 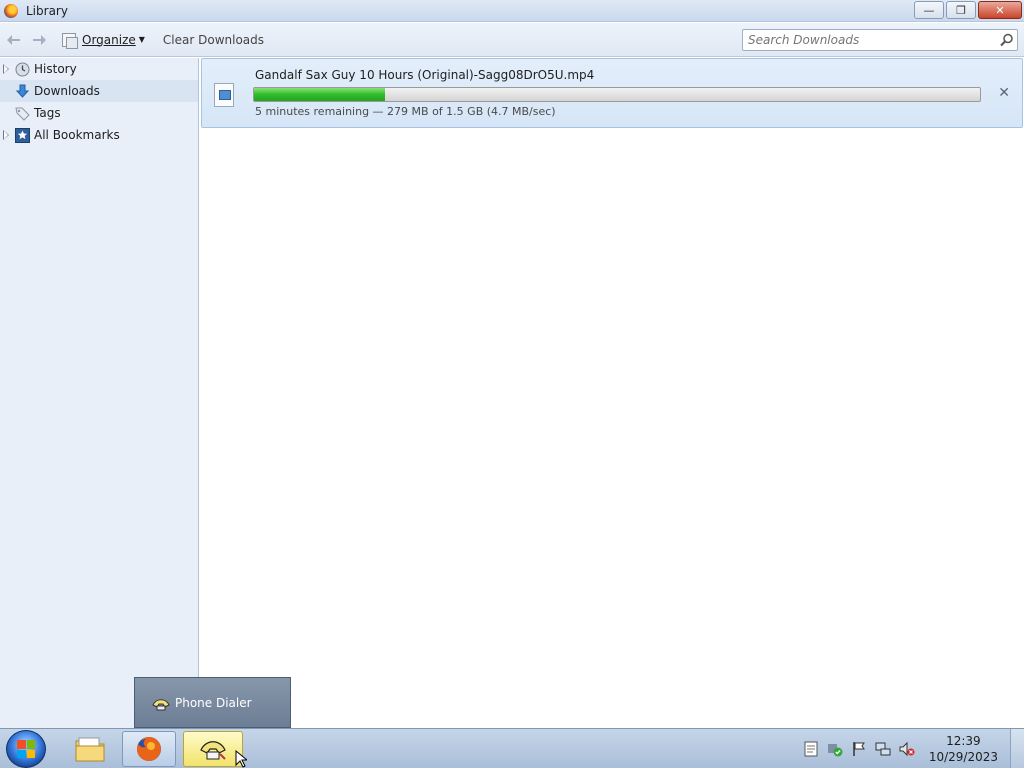 What do you see at coordinates (512, 40) in the screenshot?
I see `toolbar: Organize ▼ Clear Downloads` at bounding box center [512, 40].